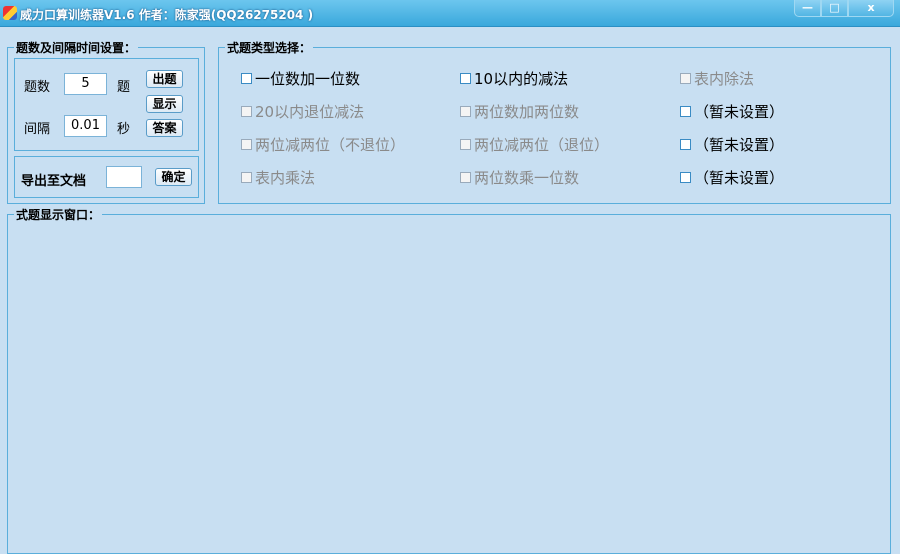 The image size is (900, 554). What do you see at coordinates (173, 177) in the screenshot?
I see `confirm-button: 确定` at bounding box center [173, 177].